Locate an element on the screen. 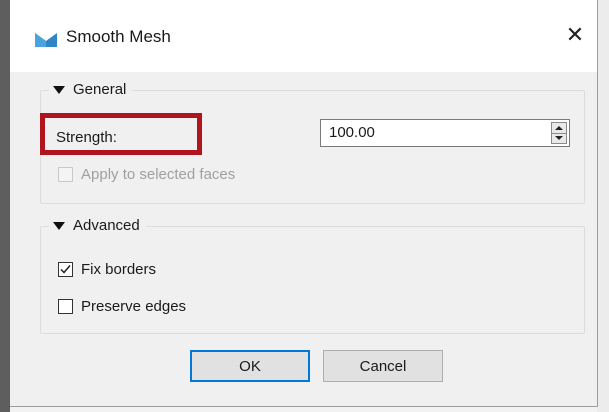 The width and height of the screenshot is (609, 412). general-group-header: General is located at coordinates (91, 90).